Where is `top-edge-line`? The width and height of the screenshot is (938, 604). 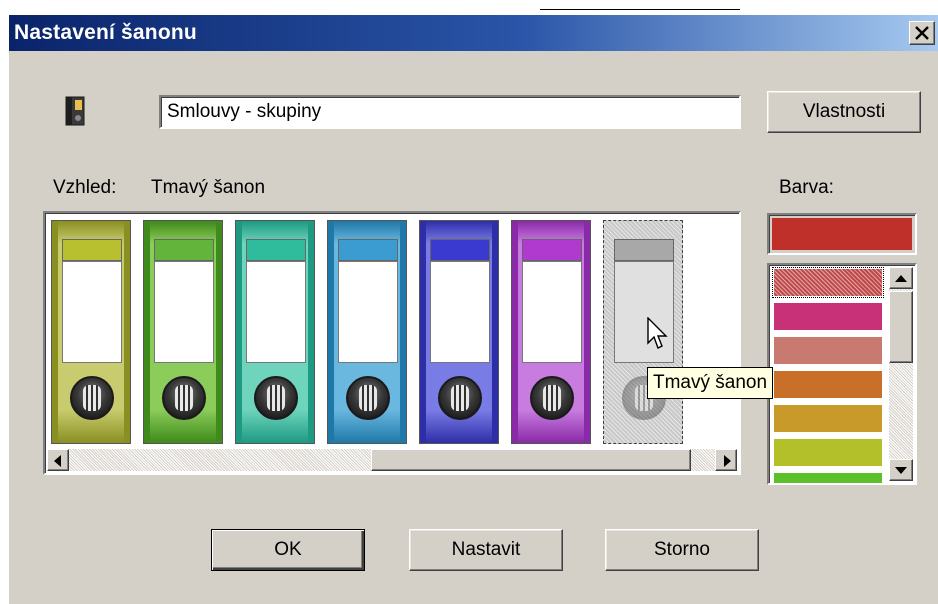
top-edge-line is located at coordinates (640, 9).